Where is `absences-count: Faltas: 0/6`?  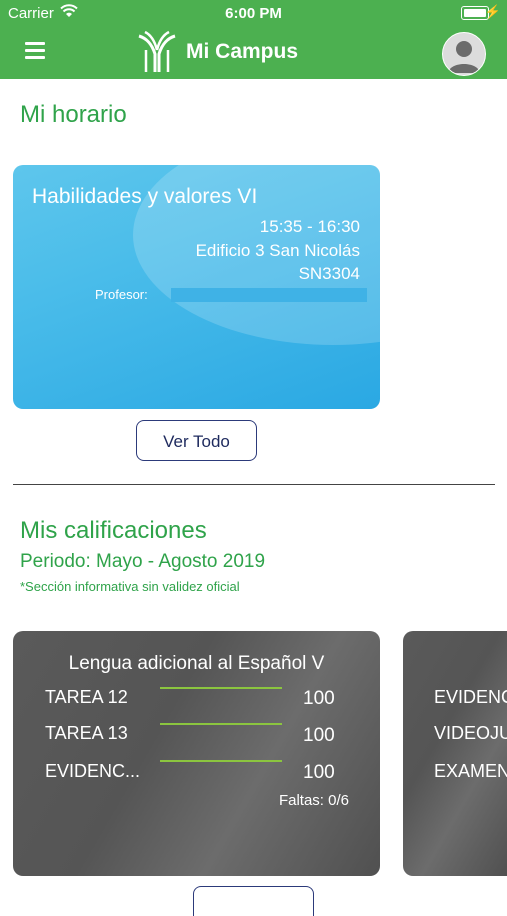
absences-count: Faltas: 0/6 is located at coordinates (313, 800).